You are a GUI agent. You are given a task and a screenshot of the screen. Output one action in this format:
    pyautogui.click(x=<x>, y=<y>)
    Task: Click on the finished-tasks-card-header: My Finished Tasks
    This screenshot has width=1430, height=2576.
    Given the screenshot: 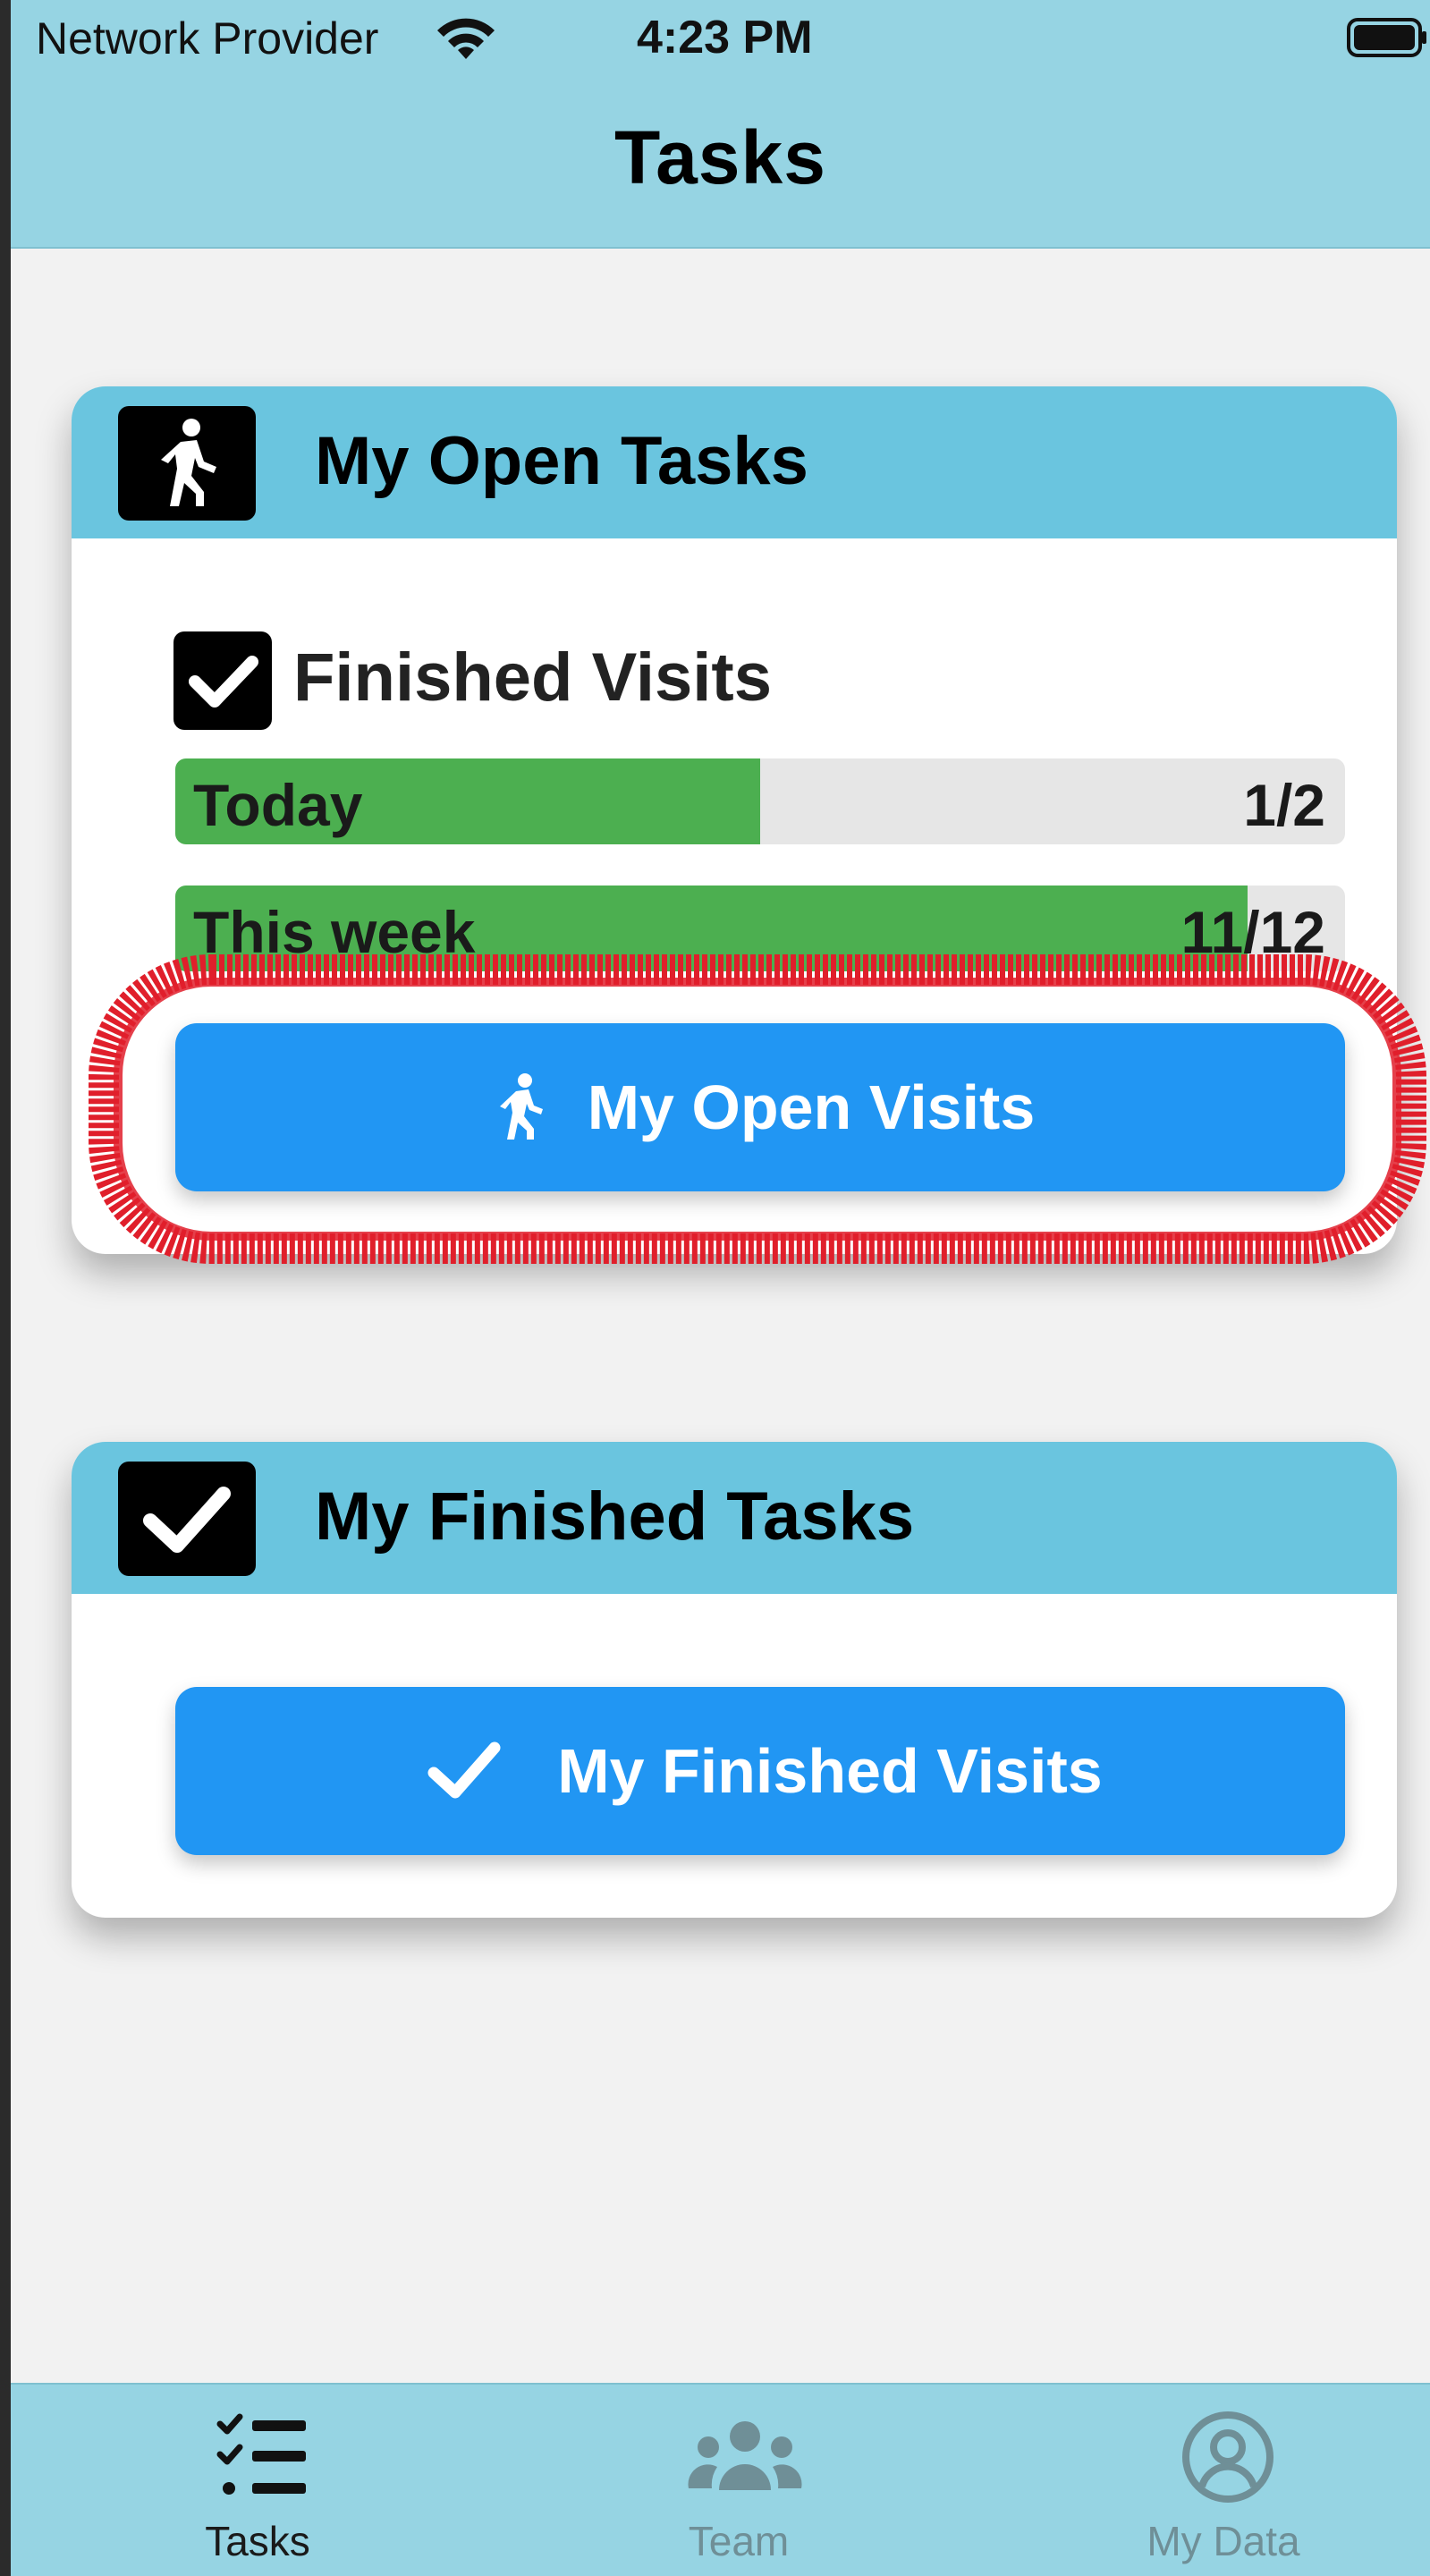 What is the action you would take?
    pyautogui.click(x=734, y=1518)
    